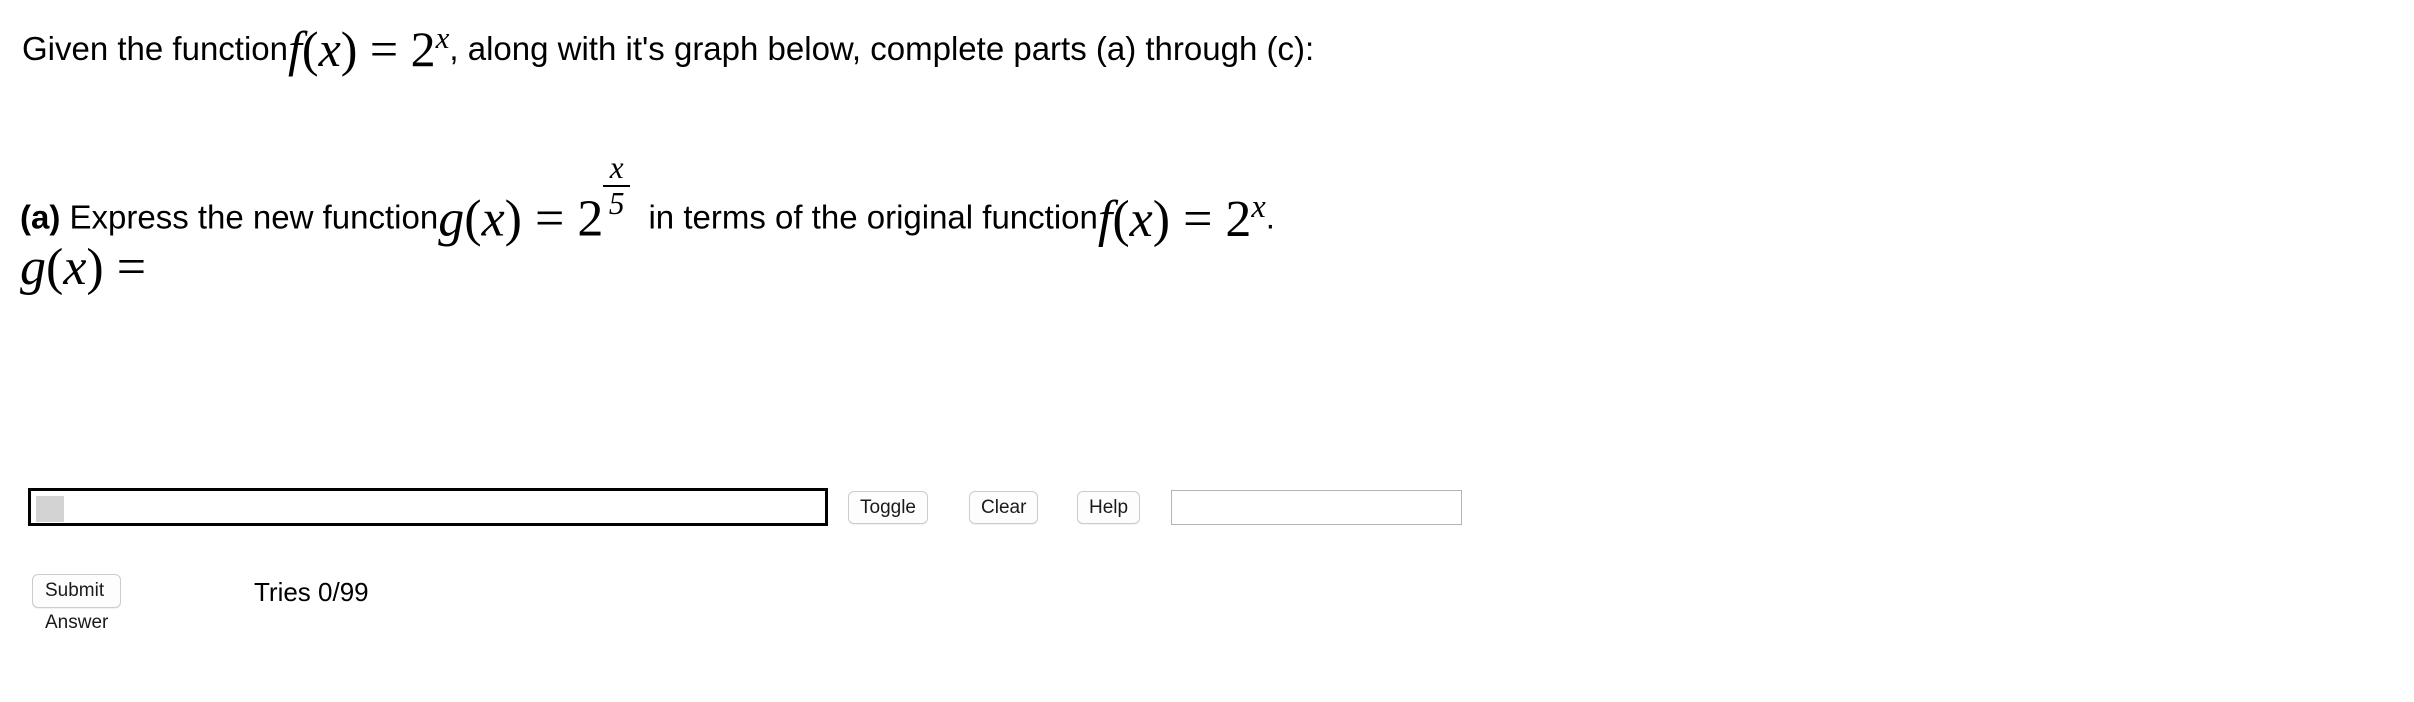 The height and width of the screenshot is (702, 2414). What do you see at coordinates (428, 507) in the screenshot?
I see `math-answer-input` at bounding box center [428, 507].